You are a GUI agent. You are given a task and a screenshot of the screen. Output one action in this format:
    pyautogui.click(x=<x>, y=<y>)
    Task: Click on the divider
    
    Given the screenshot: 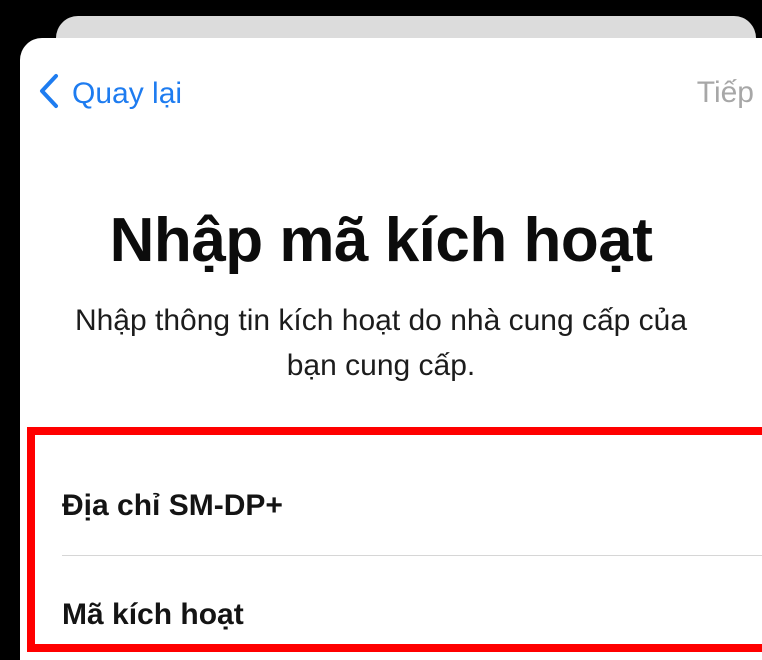 What is the action you would take?
    pyautogui.click(x=412, y=555)
    